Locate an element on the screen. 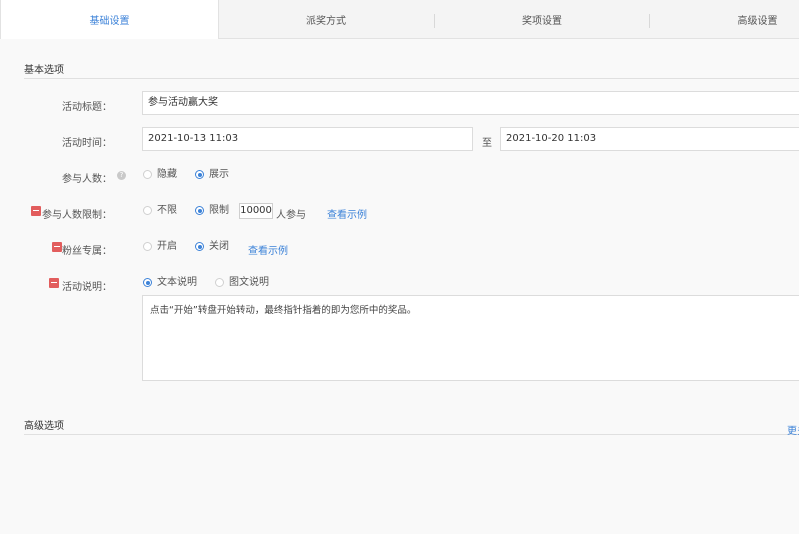 This screenshot has height=534, width=799. question-circle-icon: ? is located at coordinates (121, 175).